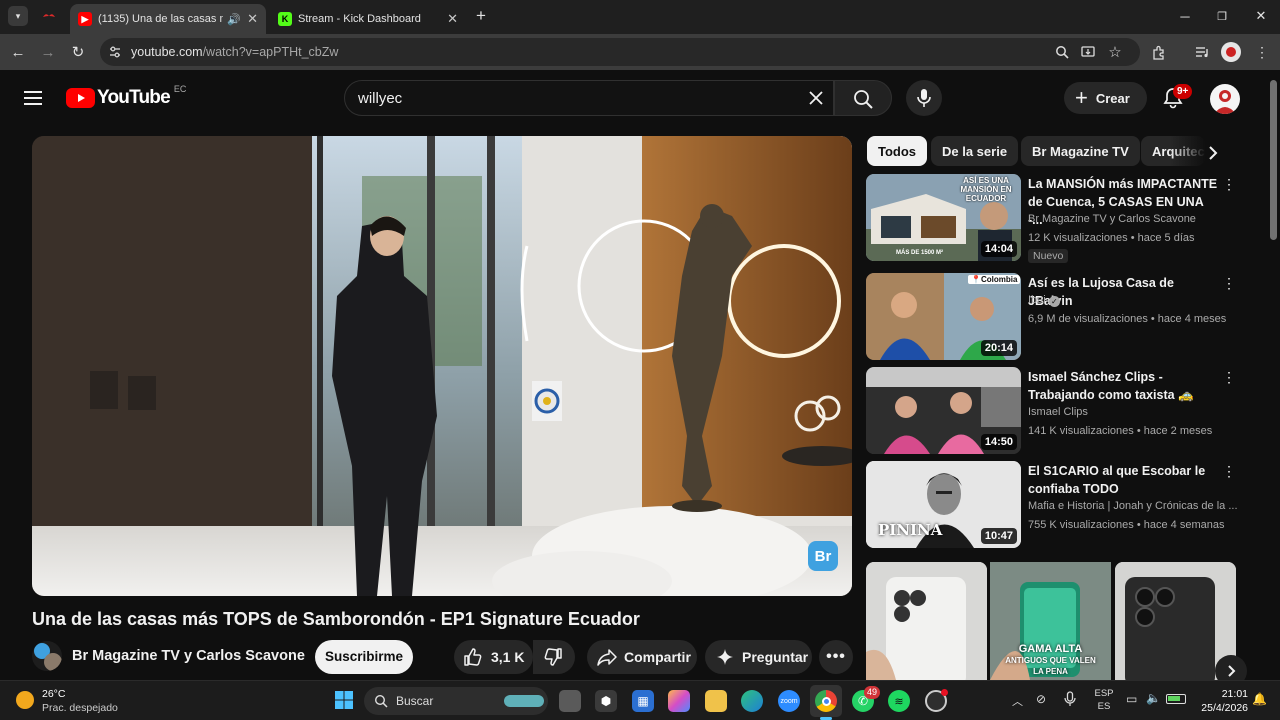 Image resolution: width=1280 pixels, height=720 pixels. I want to click on ask-button: Preguntar, so click(758, 657).